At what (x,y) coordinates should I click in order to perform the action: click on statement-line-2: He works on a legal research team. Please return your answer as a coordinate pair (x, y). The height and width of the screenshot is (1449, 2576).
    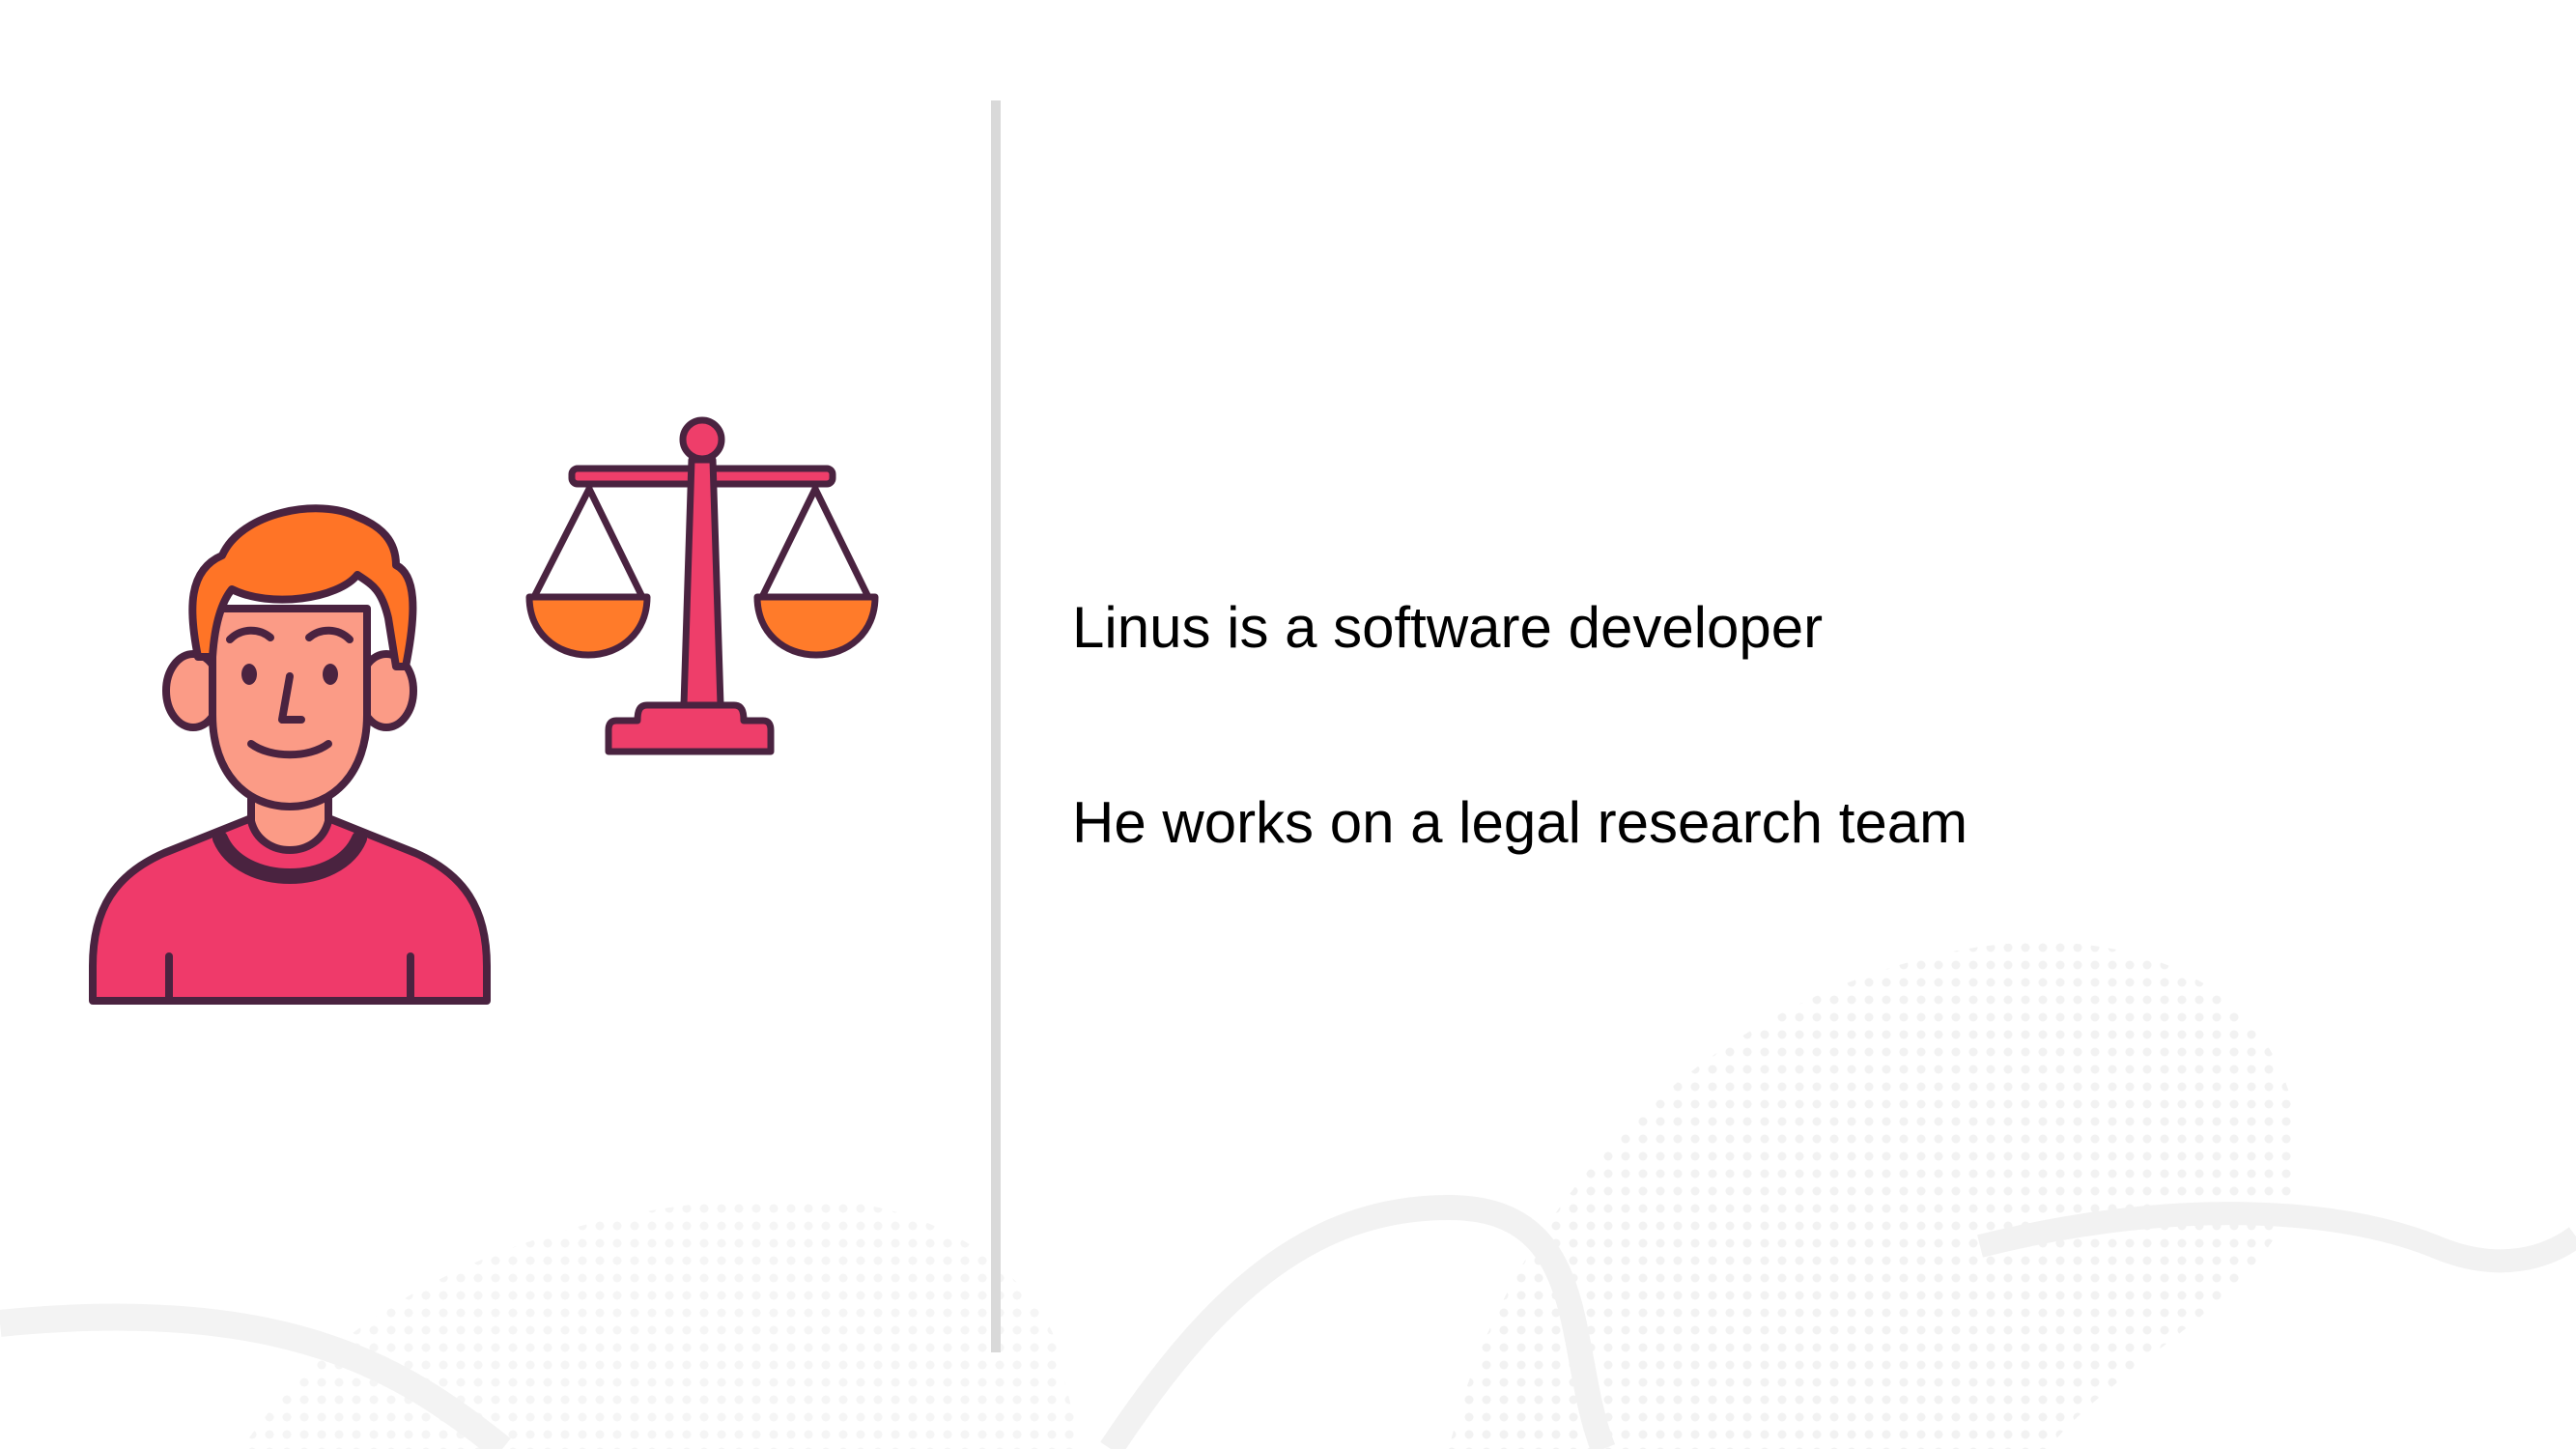
    Looking at the image, I should click on (1520, 822).